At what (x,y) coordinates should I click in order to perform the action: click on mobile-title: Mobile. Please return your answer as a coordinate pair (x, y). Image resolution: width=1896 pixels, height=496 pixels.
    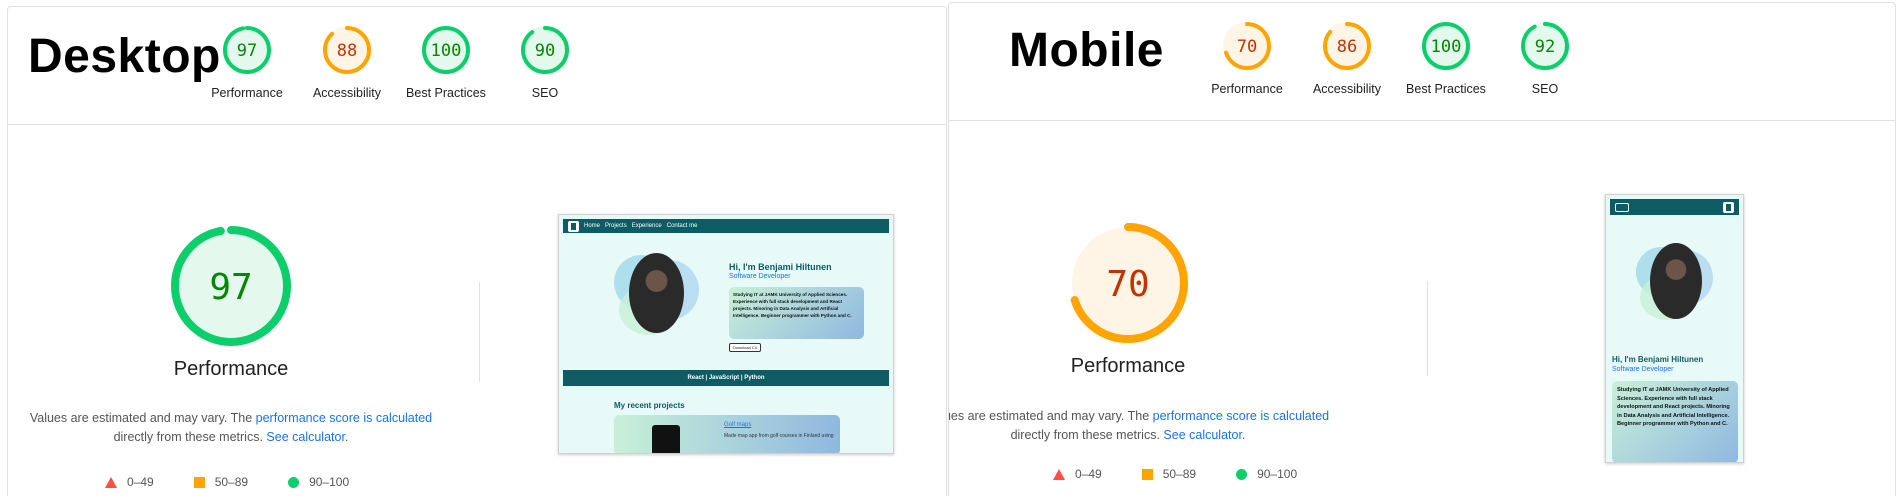
    Looking at the image, I should click on (1086, 50).